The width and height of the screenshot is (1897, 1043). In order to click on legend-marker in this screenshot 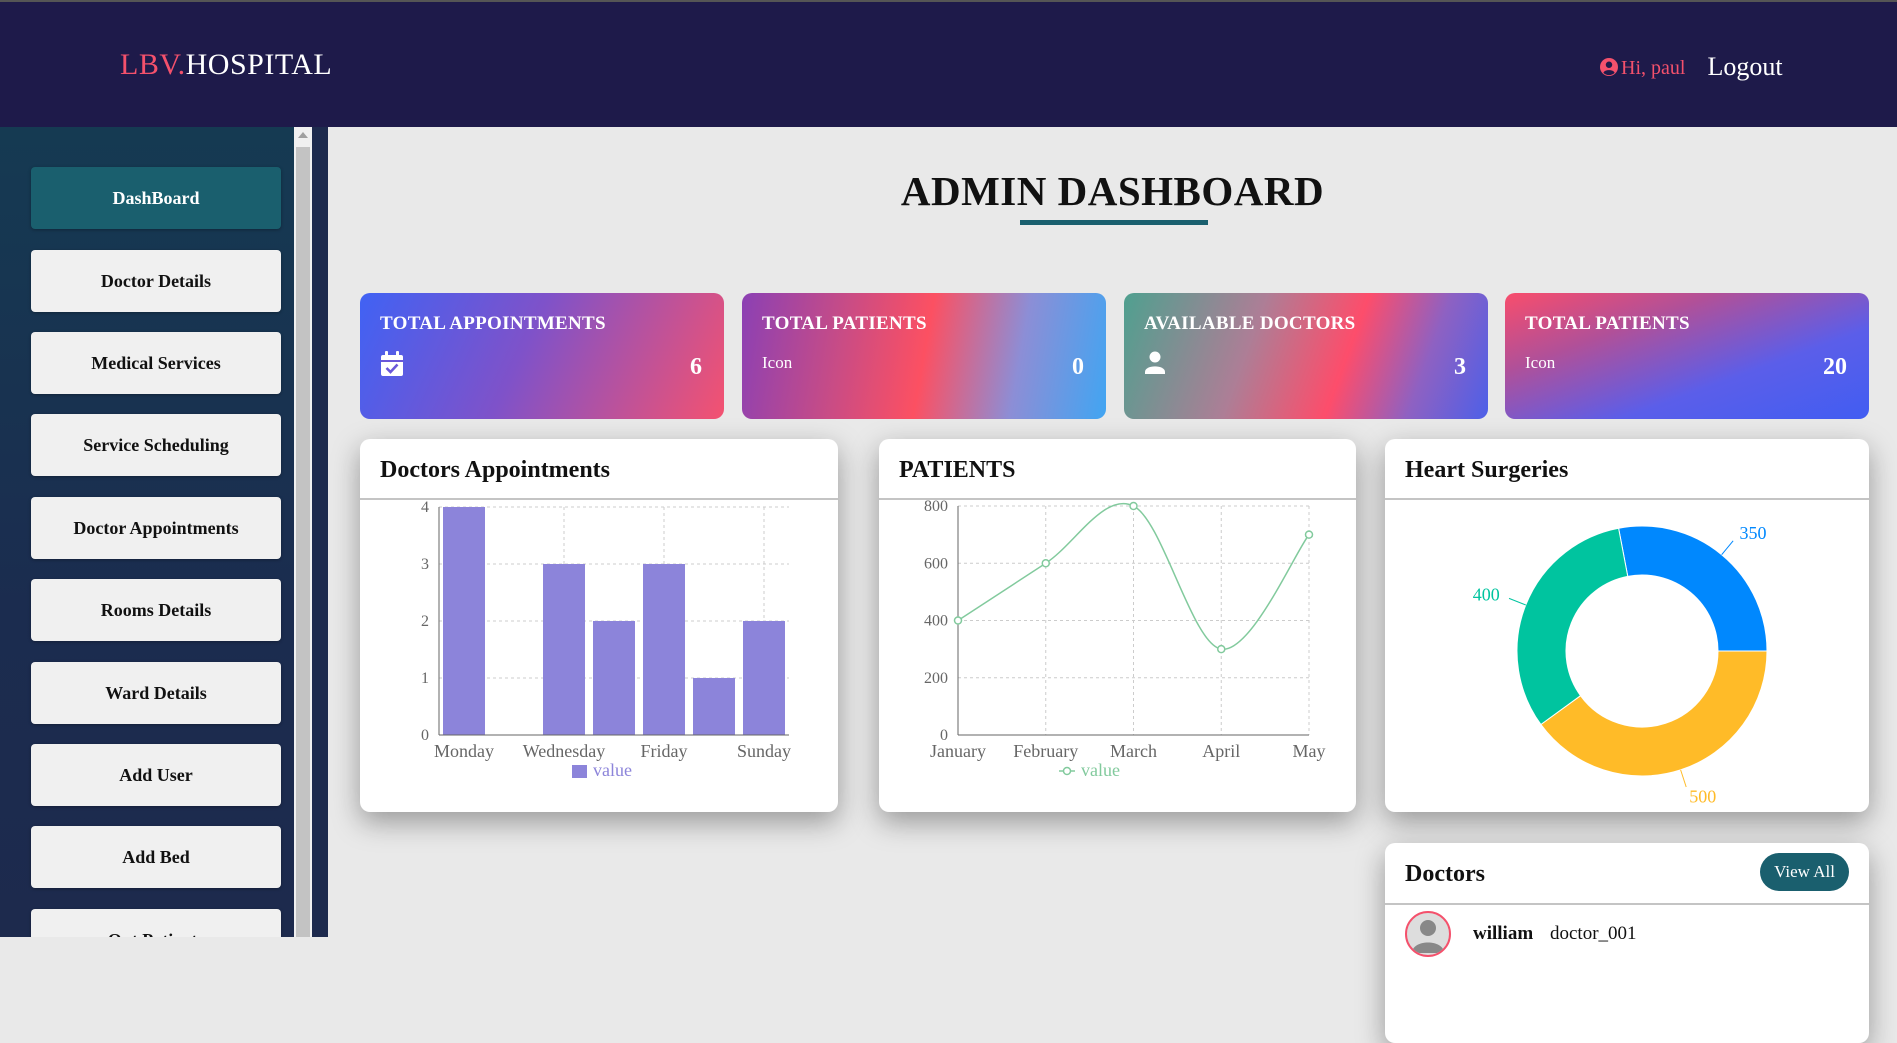, I will do `click(1067, 771)`.